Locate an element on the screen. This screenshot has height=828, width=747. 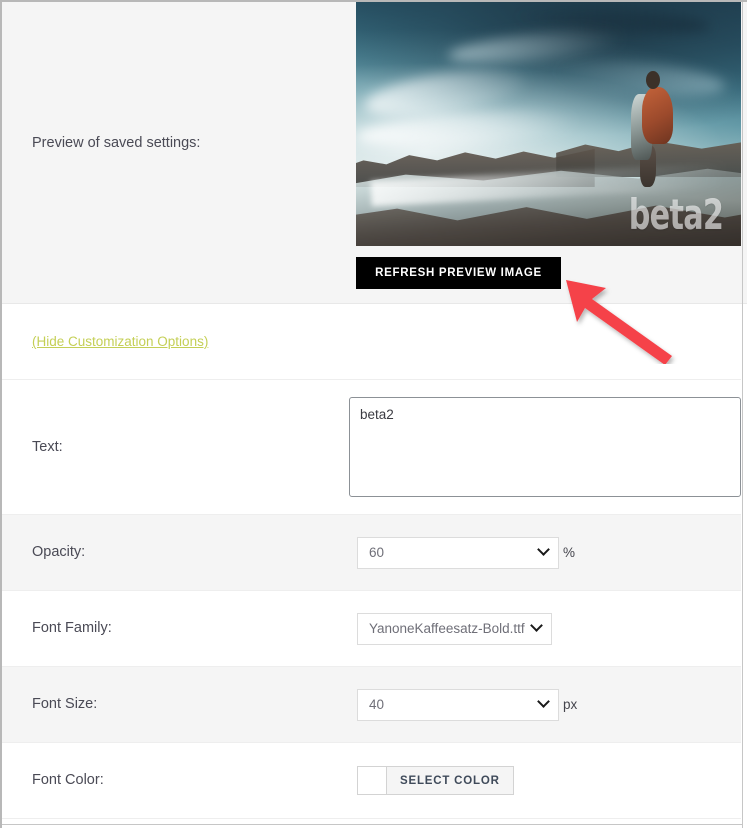
refresh-preview-image-button: REFRESH PREVIEW IMAGE is located at coordinates (458, 273).